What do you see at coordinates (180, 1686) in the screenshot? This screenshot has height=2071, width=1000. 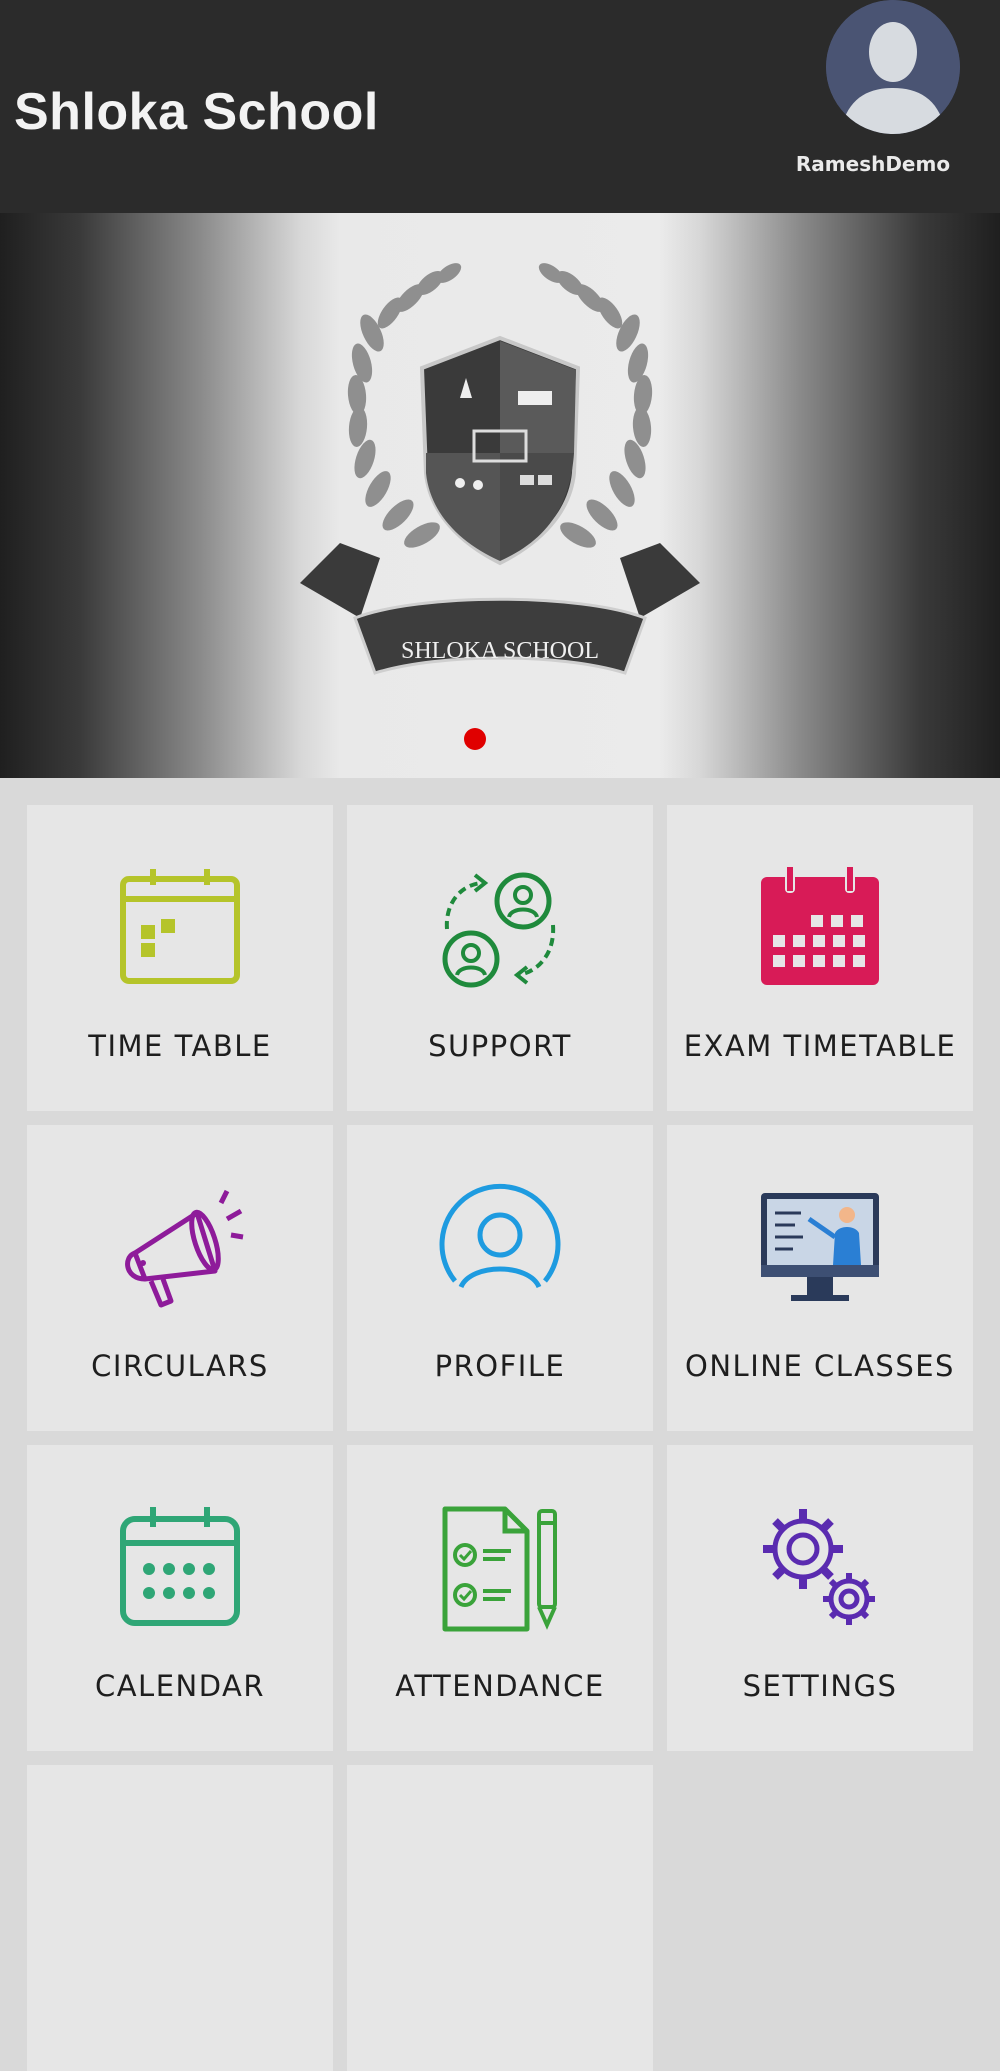 I see `tile-label: CALENDAR` at bounding box center [180, 1686].